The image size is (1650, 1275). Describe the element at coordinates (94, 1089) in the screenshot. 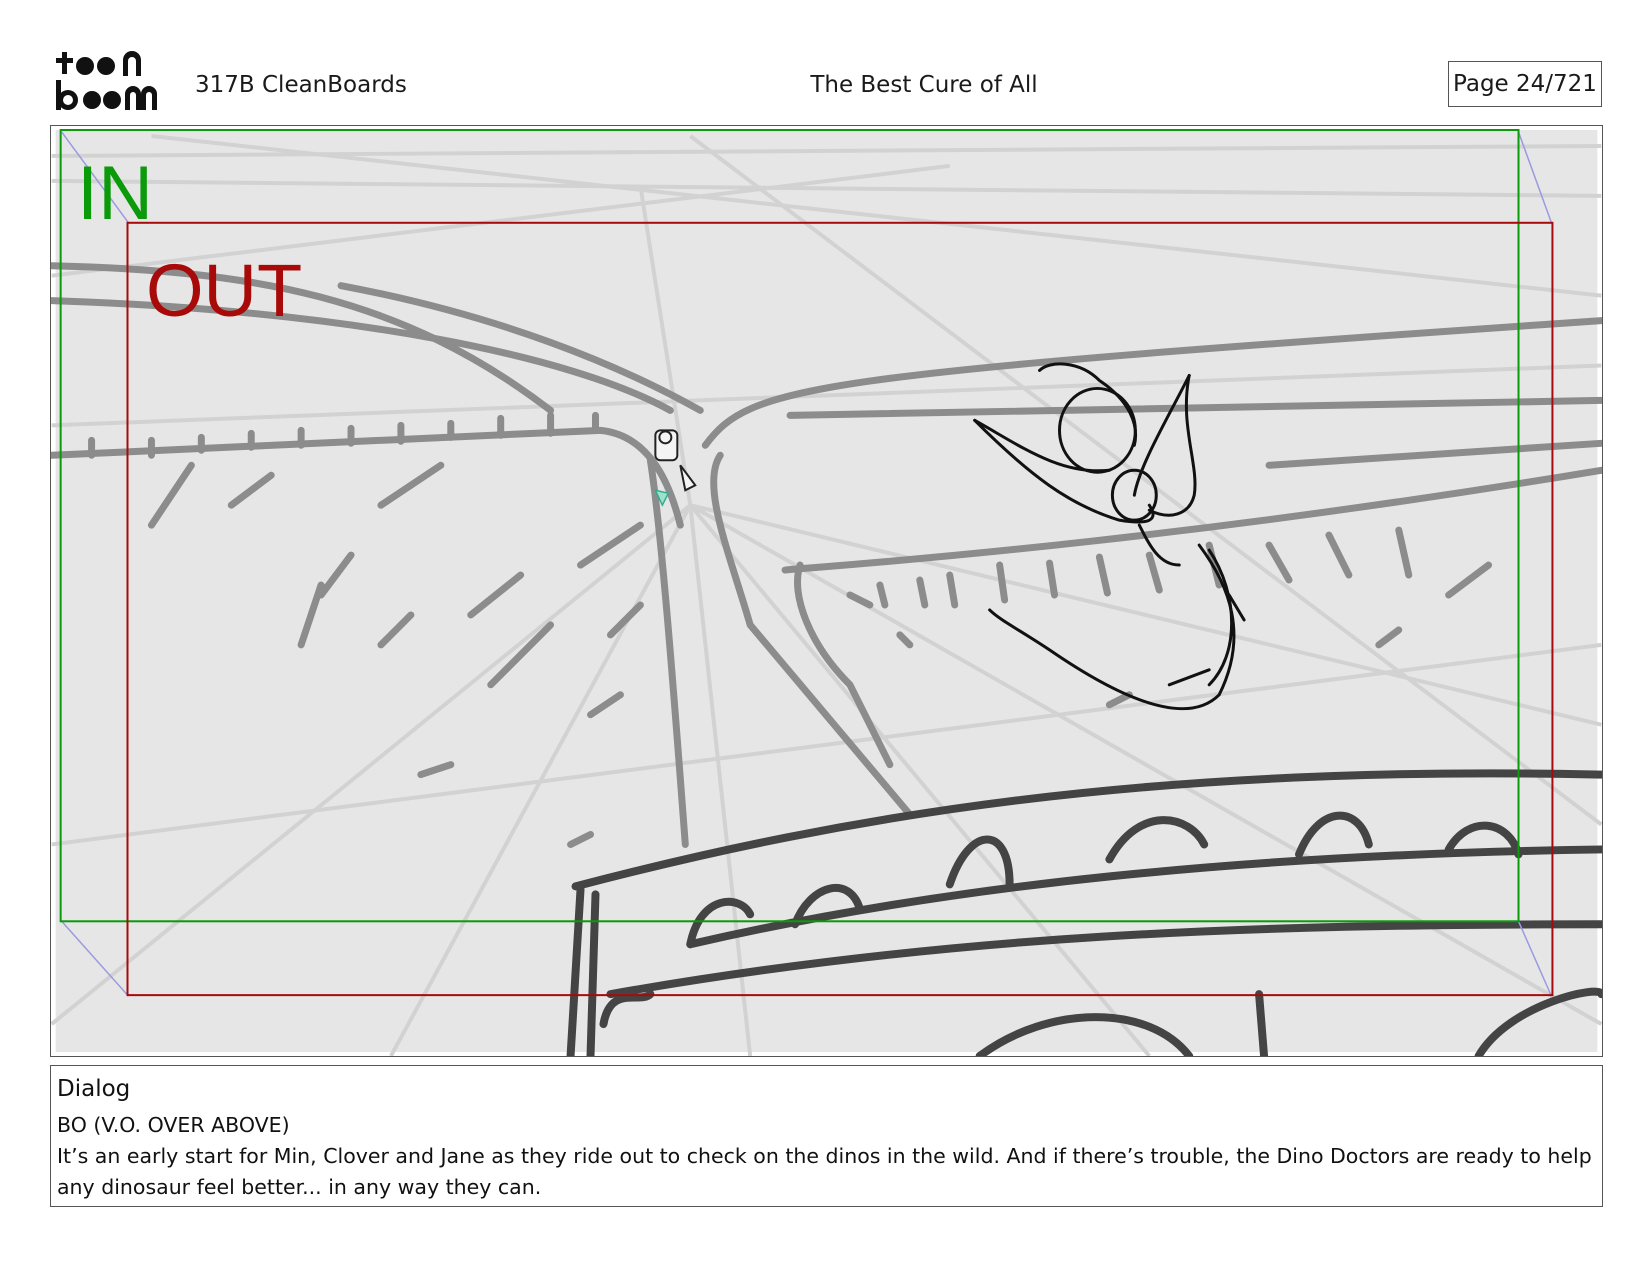

I see `dialog-heading: Dialog` at that location.